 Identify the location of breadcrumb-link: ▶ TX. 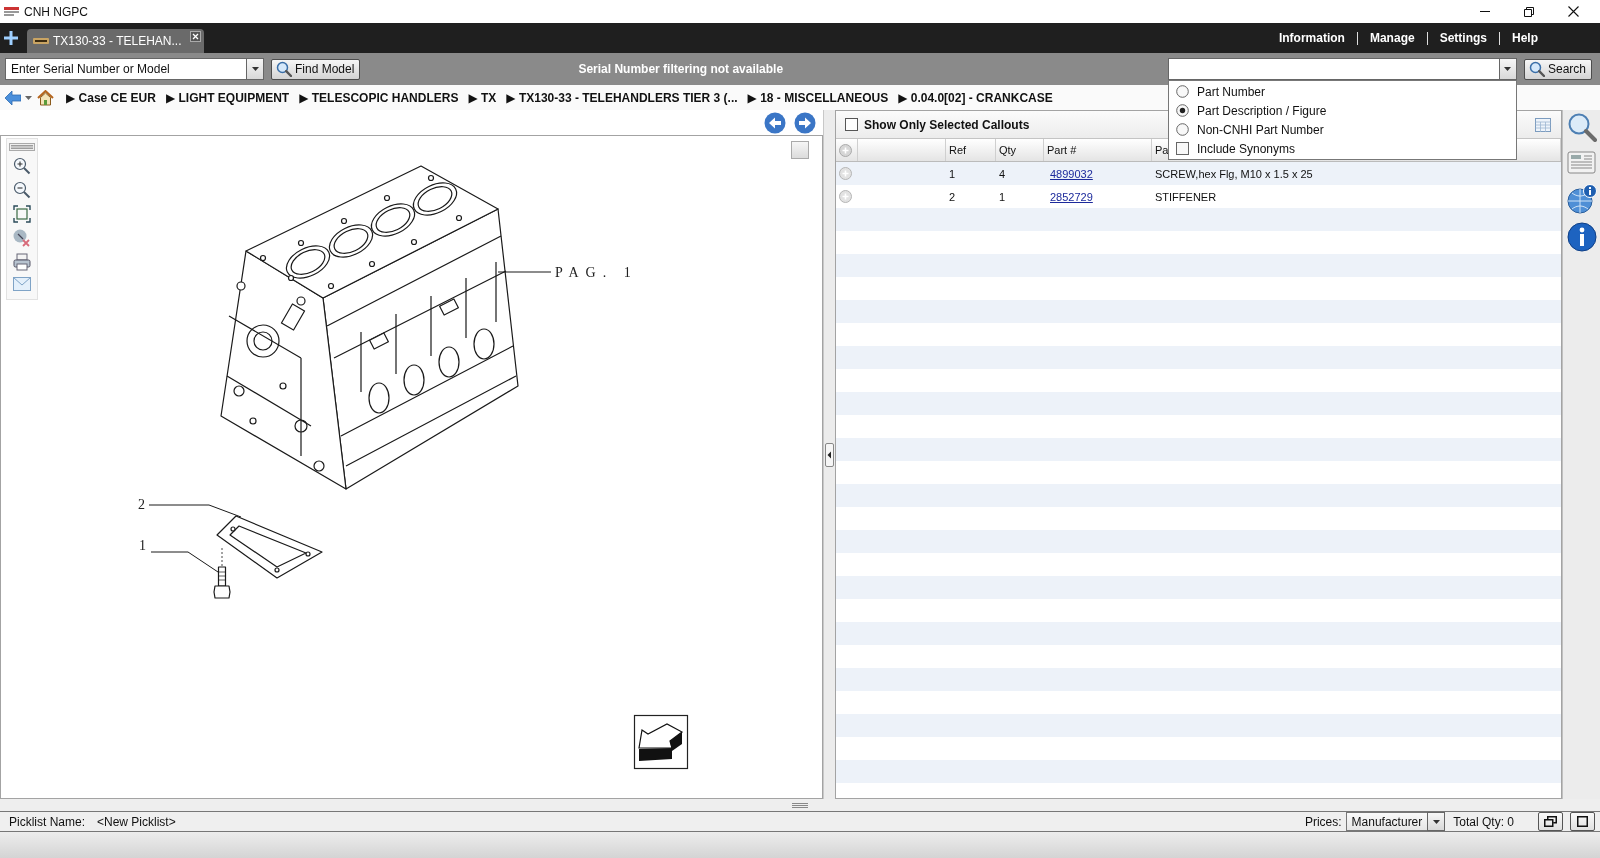
(482, 97).